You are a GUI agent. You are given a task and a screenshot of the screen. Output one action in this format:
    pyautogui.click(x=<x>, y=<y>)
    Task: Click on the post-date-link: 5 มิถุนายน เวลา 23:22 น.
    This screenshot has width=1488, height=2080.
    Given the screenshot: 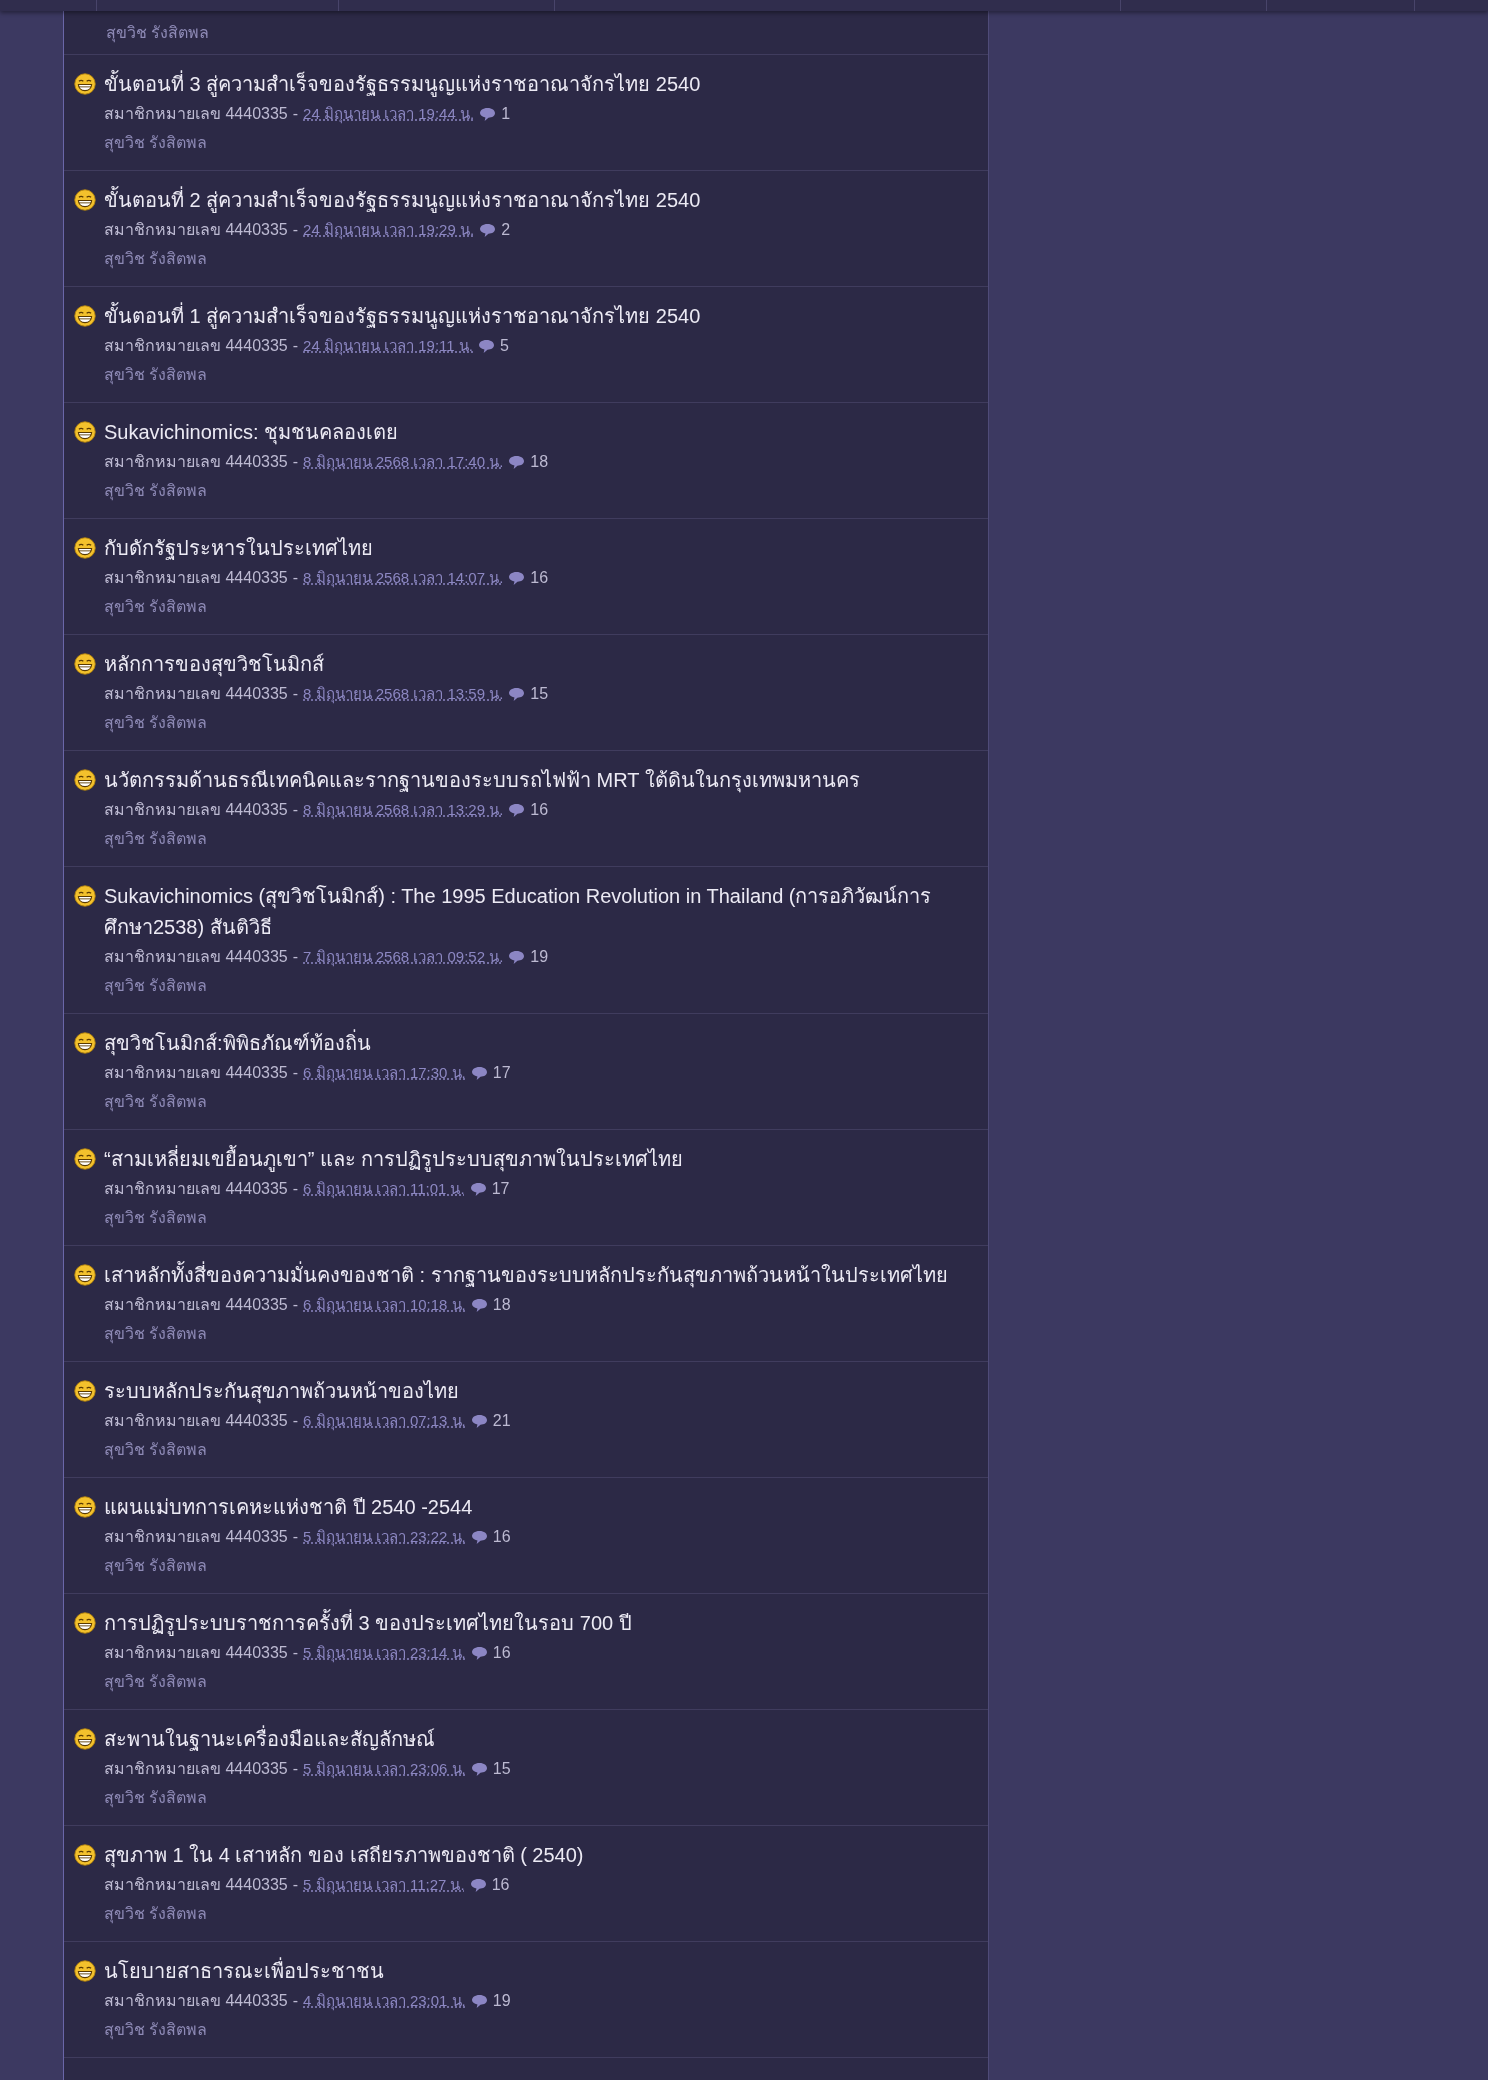 What is the action you would take?
    pyautogui.click(x=384, y=1537)
    